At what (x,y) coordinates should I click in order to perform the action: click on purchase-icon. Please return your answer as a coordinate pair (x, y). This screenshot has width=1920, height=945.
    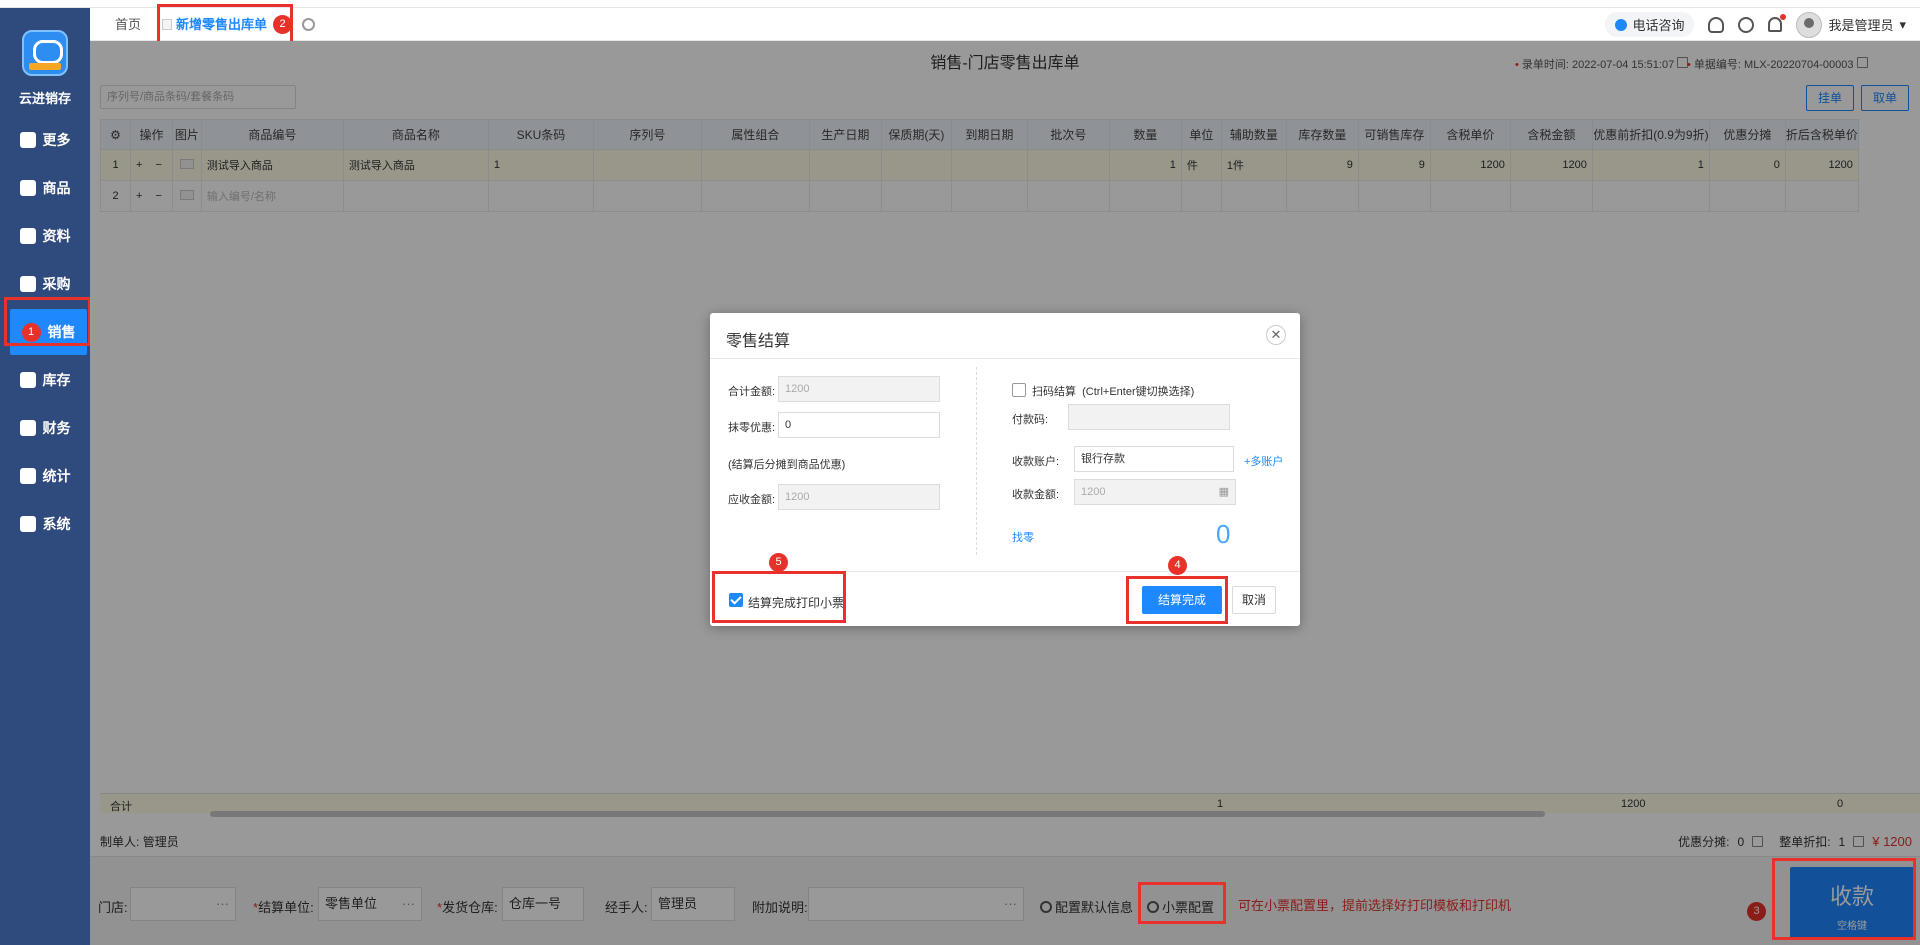
    Looking at the image, I should click on (27, 284).